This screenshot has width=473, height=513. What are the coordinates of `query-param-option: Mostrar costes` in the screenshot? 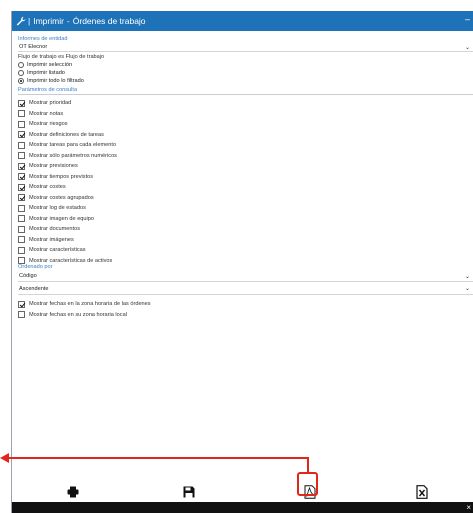 It's located at (245, 187).